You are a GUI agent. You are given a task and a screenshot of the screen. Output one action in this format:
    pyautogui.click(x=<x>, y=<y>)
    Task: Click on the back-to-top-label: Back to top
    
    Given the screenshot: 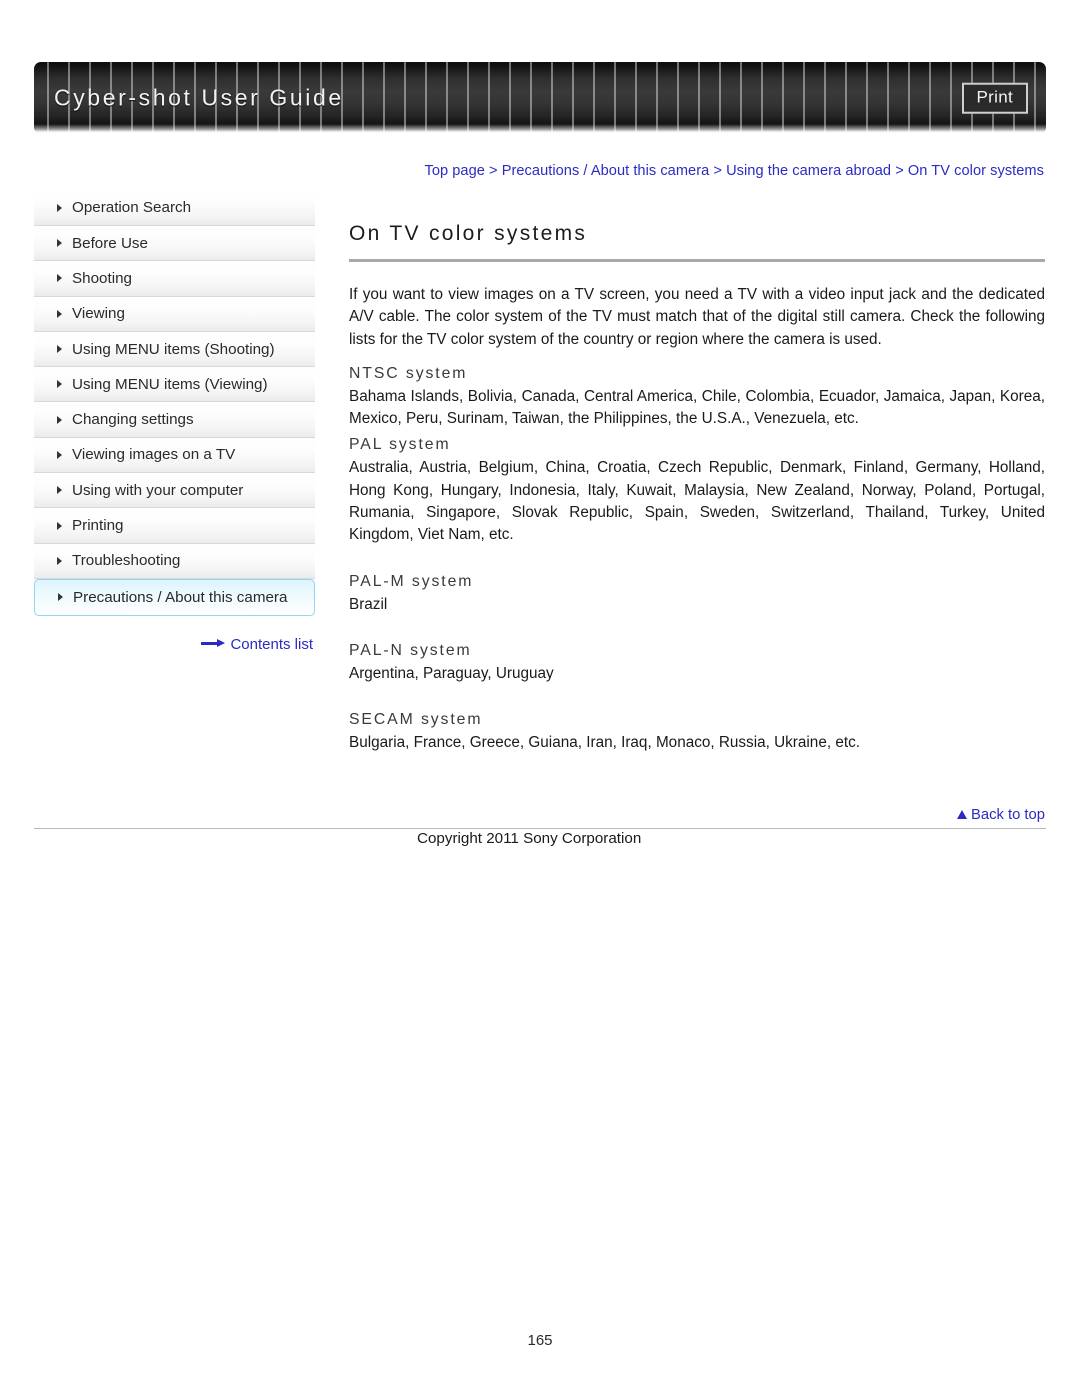 What is the action you would take?
    pyautogui.click(x=1007, y=815)
    